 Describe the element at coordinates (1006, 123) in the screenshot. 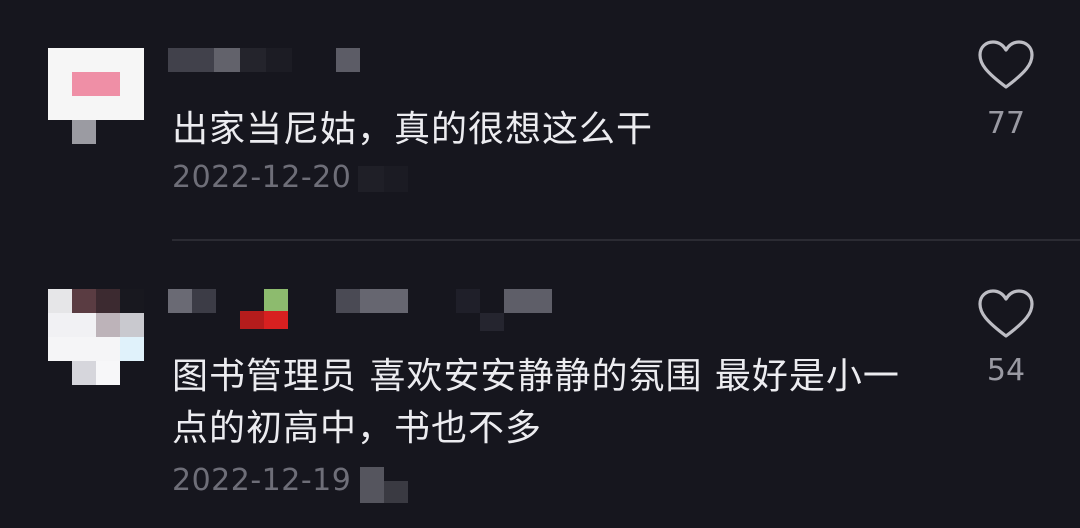

I see `like-count: 77` at that location.